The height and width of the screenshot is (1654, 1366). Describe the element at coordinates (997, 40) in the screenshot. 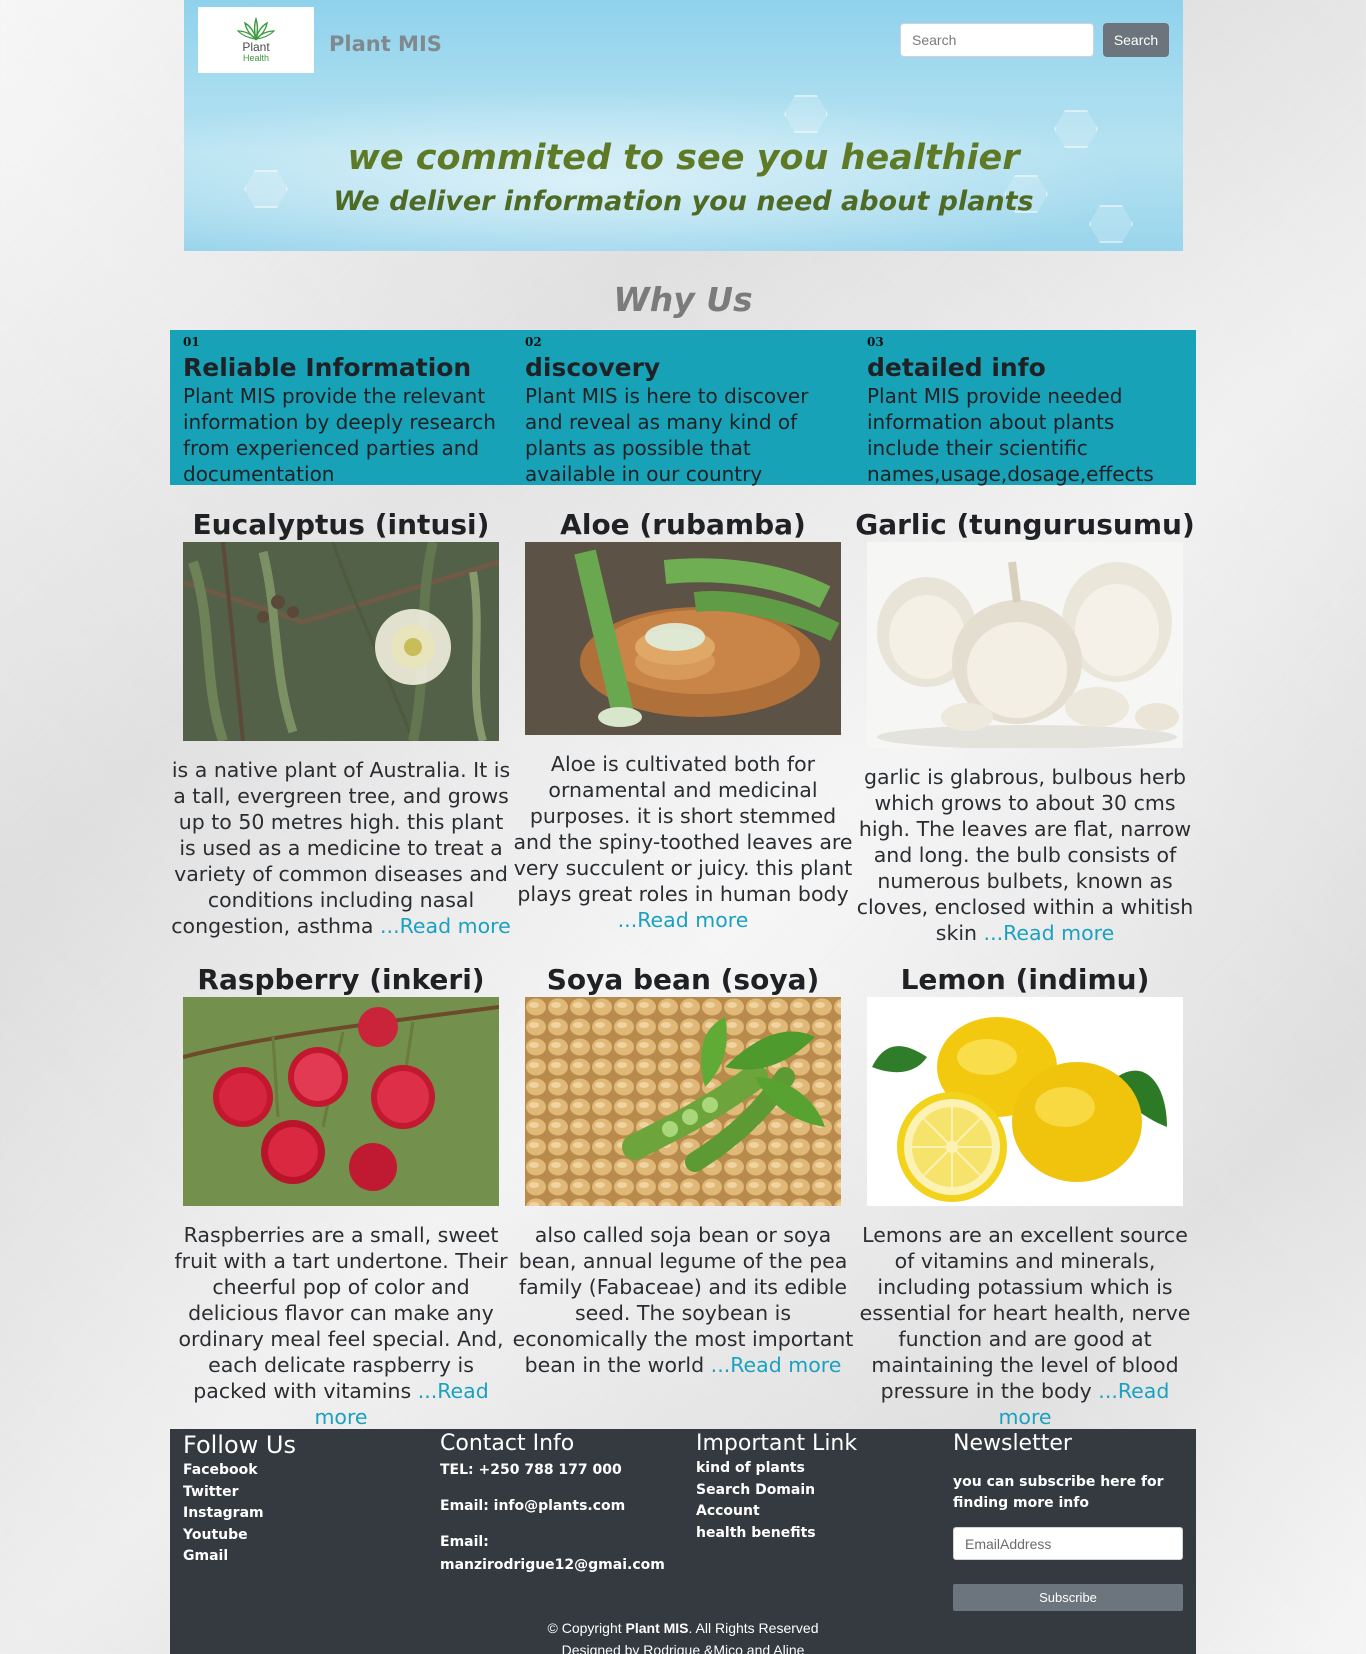

I see `search-input` at that location.